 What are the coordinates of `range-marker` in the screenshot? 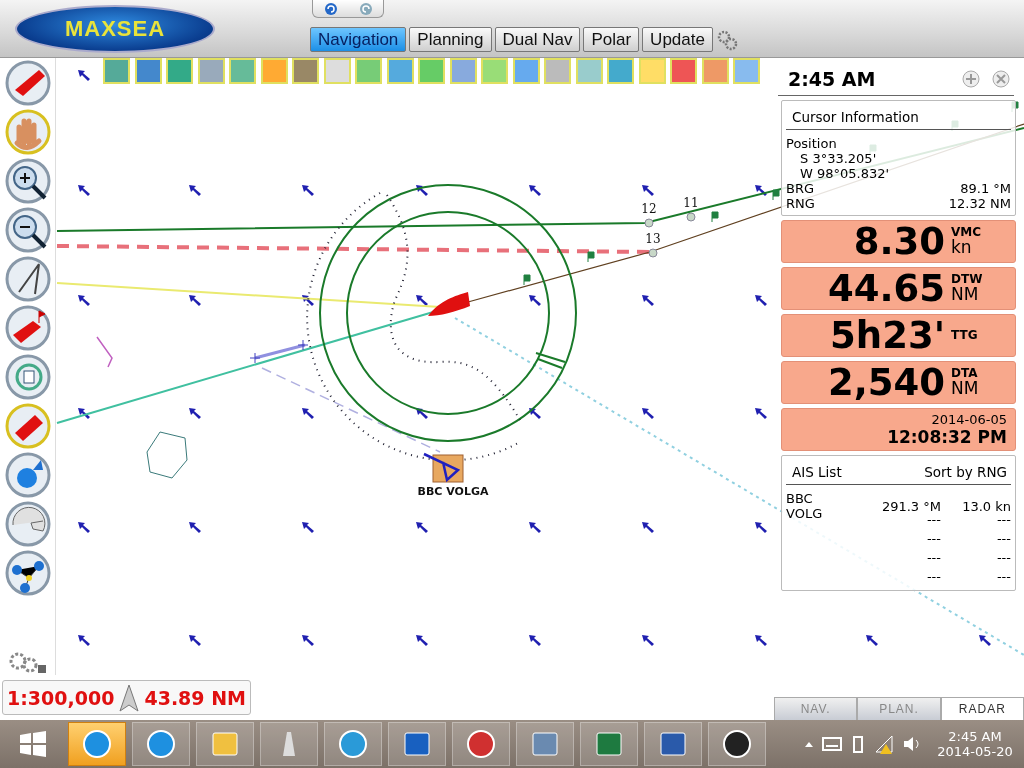 It's located at (550, 360).